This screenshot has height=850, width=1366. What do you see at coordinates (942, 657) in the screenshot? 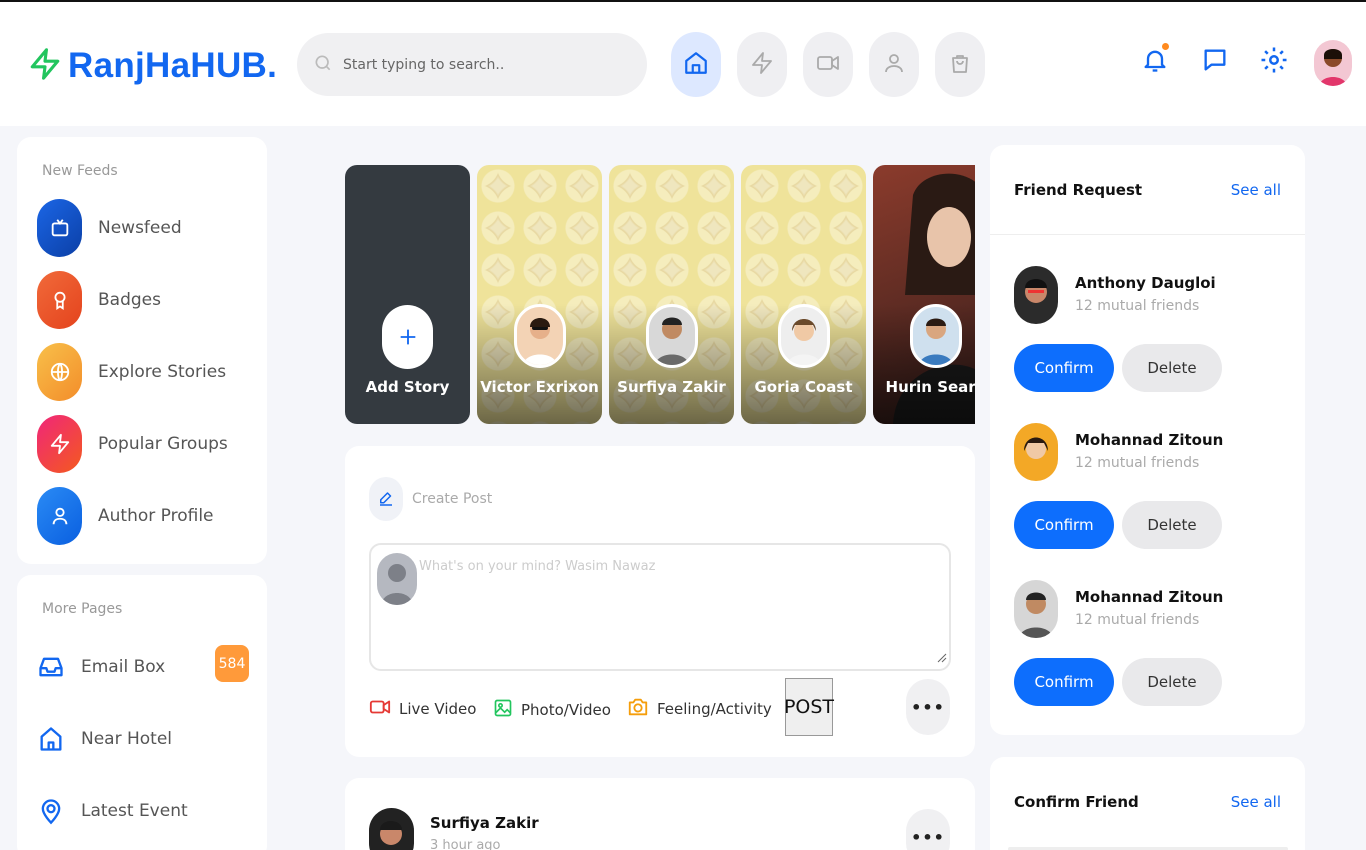
I see `resize-handle-icon` at bounding box center [942, 657].